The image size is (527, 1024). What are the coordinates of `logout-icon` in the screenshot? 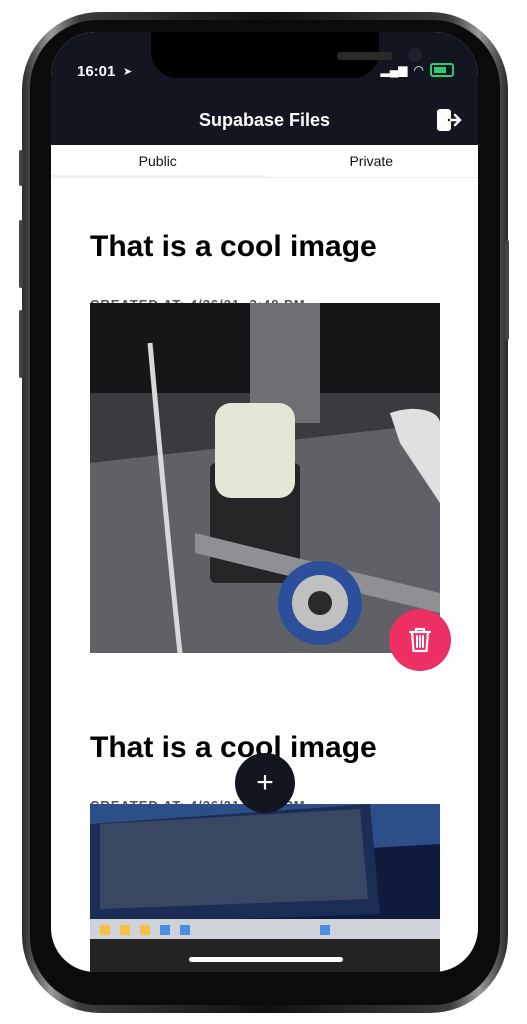 It's located at (449, 120).